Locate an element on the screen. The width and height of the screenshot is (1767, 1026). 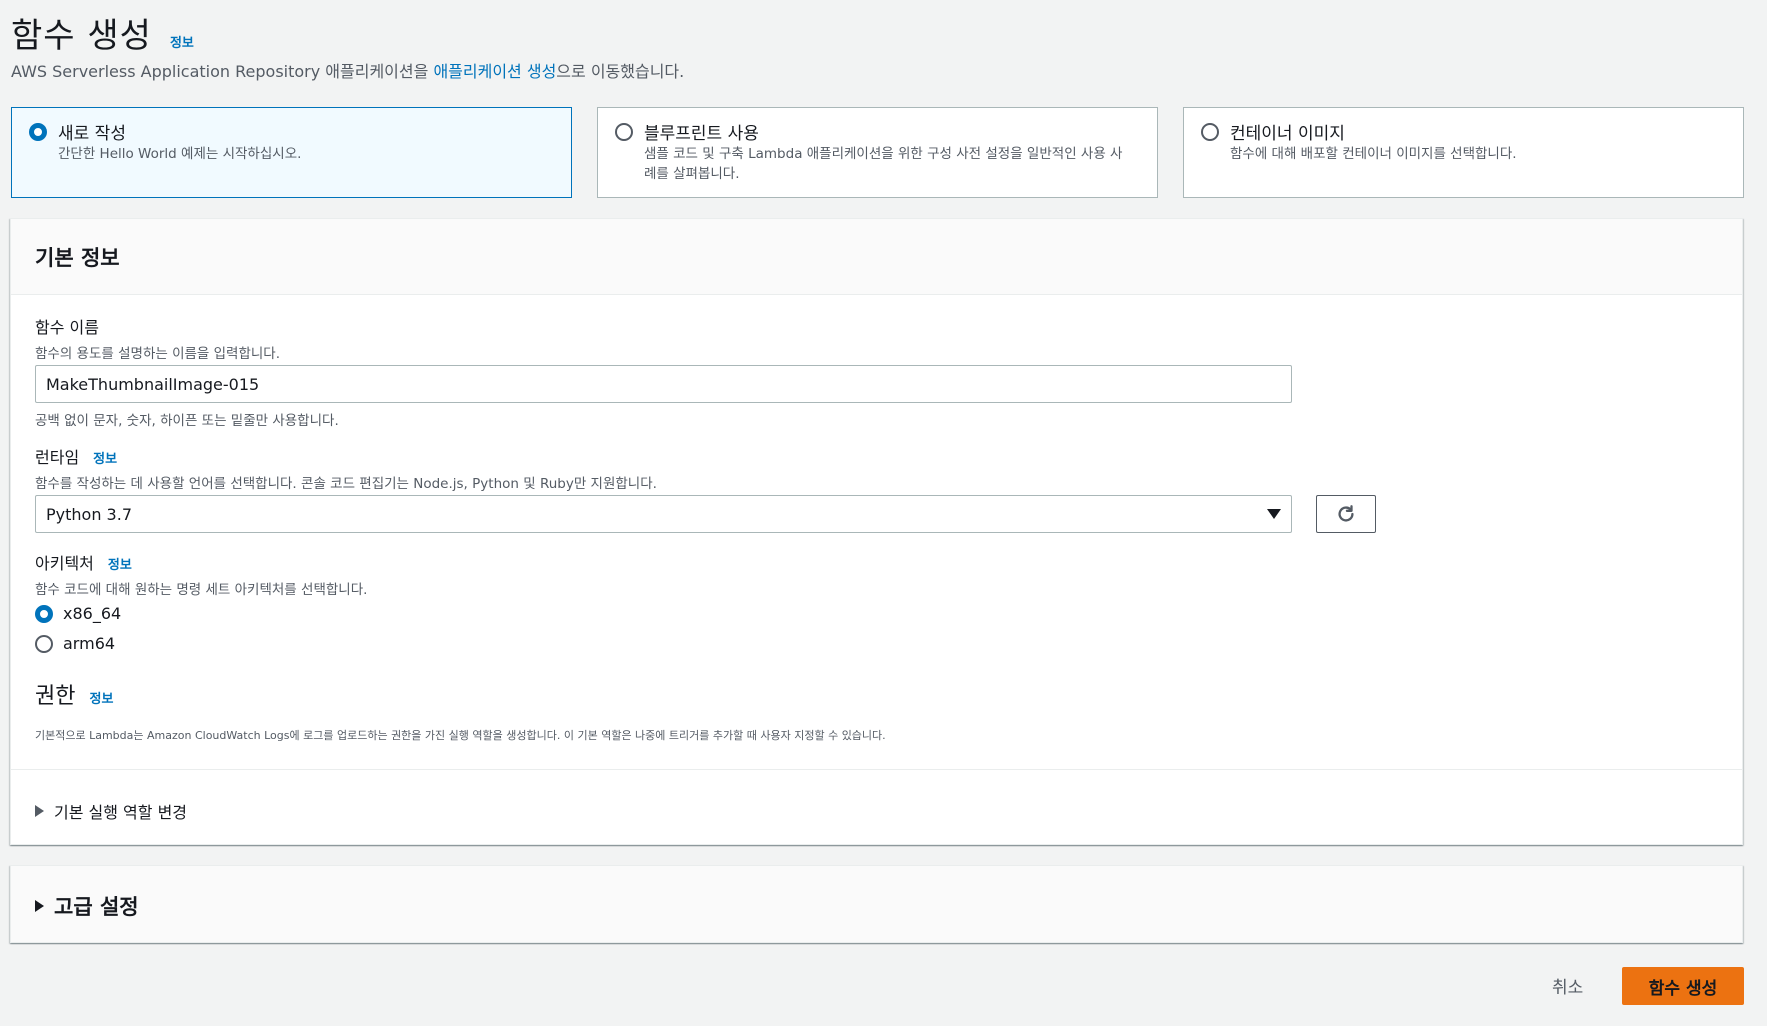
subtitle-suffix: 으로 이동했습니다. is located at coordinates (620, 71).